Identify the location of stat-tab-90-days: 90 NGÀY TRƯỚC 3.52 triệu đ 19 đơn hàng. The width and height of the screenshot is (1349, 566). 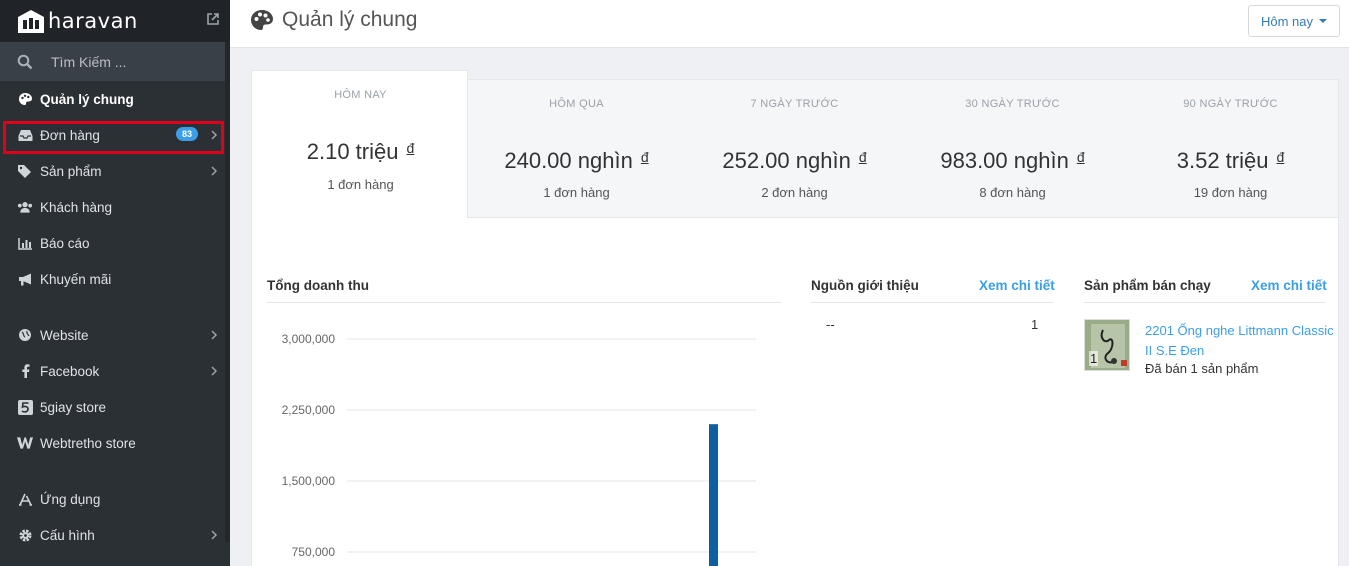
(1230, 149).